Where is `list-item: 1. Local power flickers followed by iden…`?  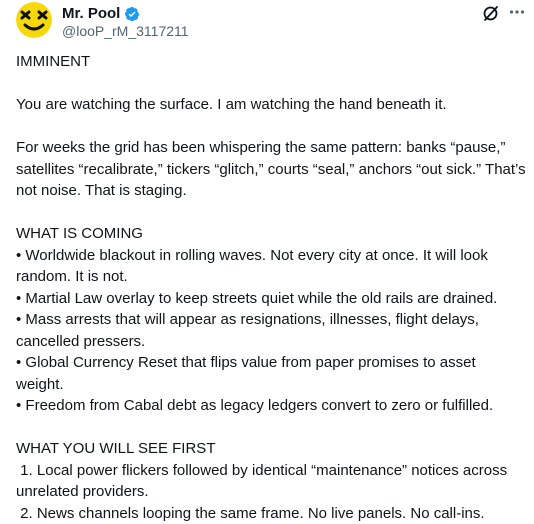 list-item: 1. Local power flickers followed by iden… is located at coordinates (271, 481).